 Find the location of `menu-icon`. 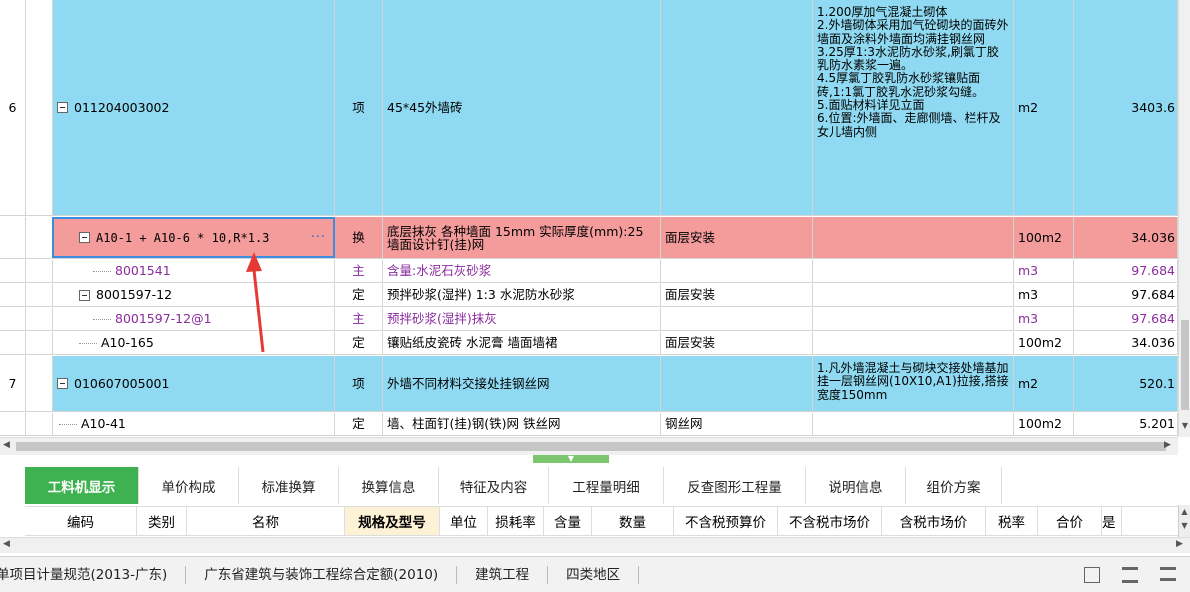

menu-icon is located at coordinates (1168, 574).